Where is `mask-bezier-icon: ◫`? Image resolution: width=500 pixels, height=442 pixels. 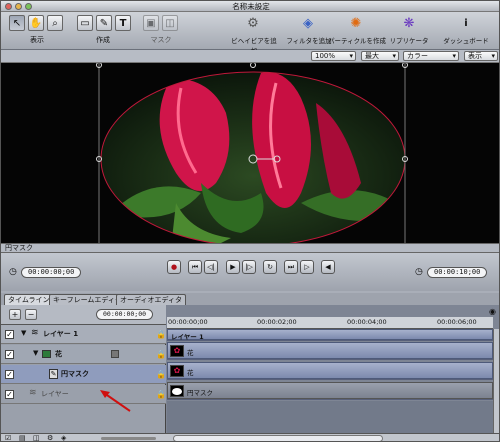 mask-bezier-icon: ◫ is located at coordinates (170, 23).